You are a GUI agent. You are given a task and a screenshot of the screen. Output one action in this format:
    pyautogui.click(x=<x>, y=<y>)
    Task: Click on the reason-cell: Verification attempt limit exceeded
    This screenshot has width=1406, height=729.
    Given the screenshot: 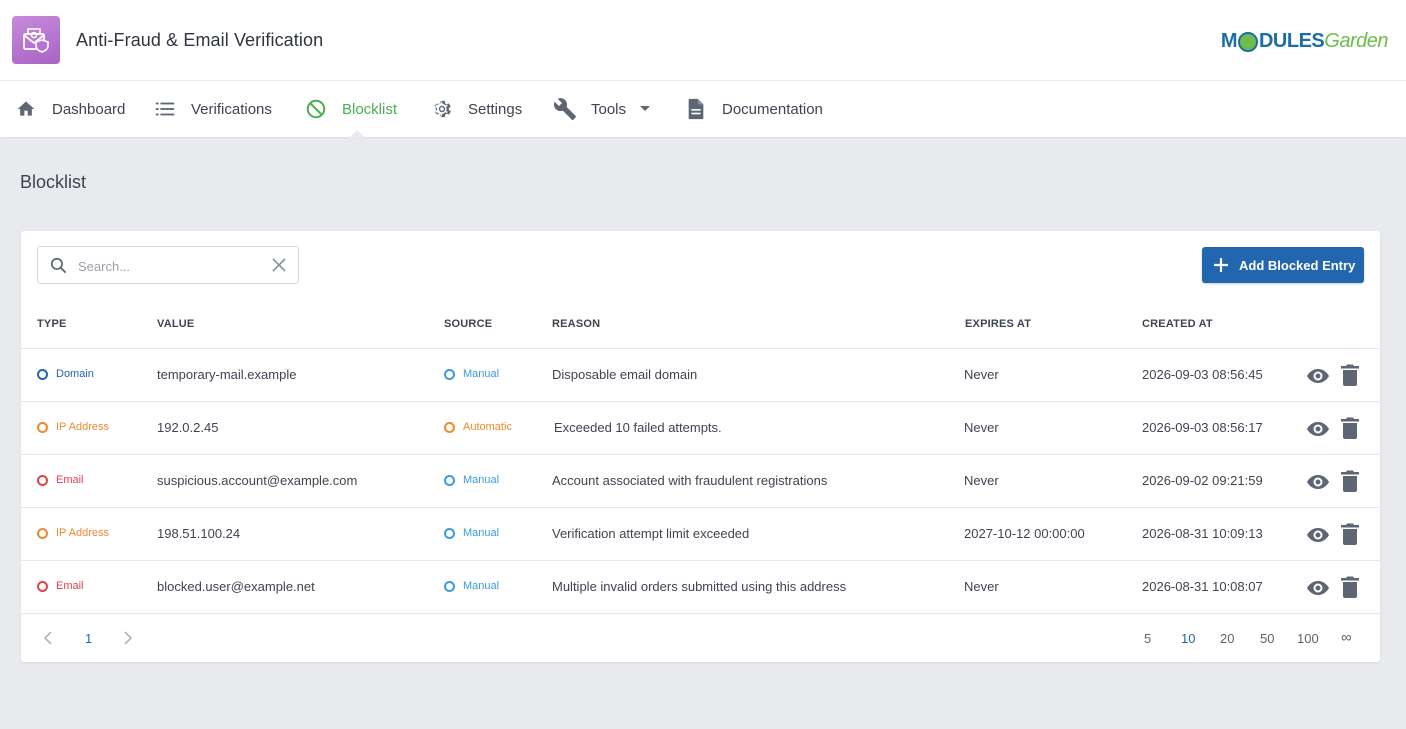 What is the action you would take?
    pyautogui.click(x=651, y=533)
    